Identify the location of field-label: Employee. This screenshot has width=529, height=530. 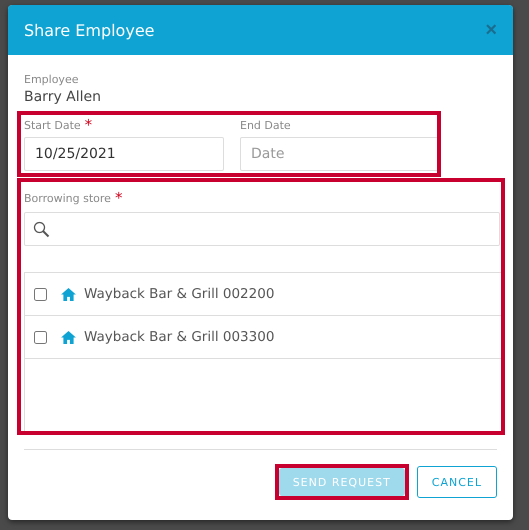
(52, 79).